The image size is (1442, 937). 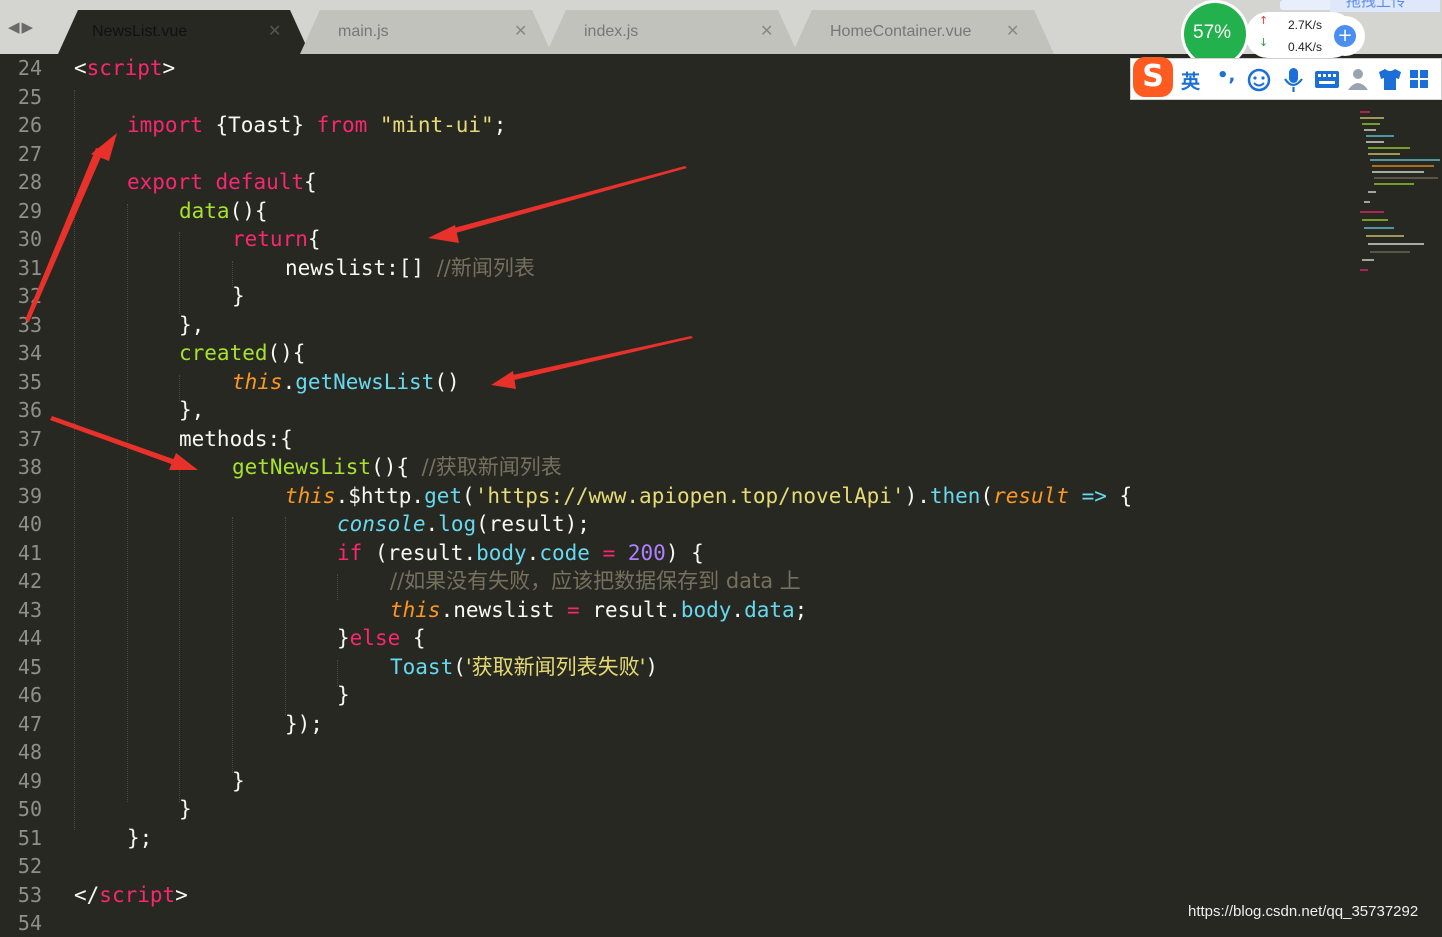 What do you see at coordinates (64, 235) in the screenshot?
I see `annotation-arrow-import` at bounding box center [64, 235].